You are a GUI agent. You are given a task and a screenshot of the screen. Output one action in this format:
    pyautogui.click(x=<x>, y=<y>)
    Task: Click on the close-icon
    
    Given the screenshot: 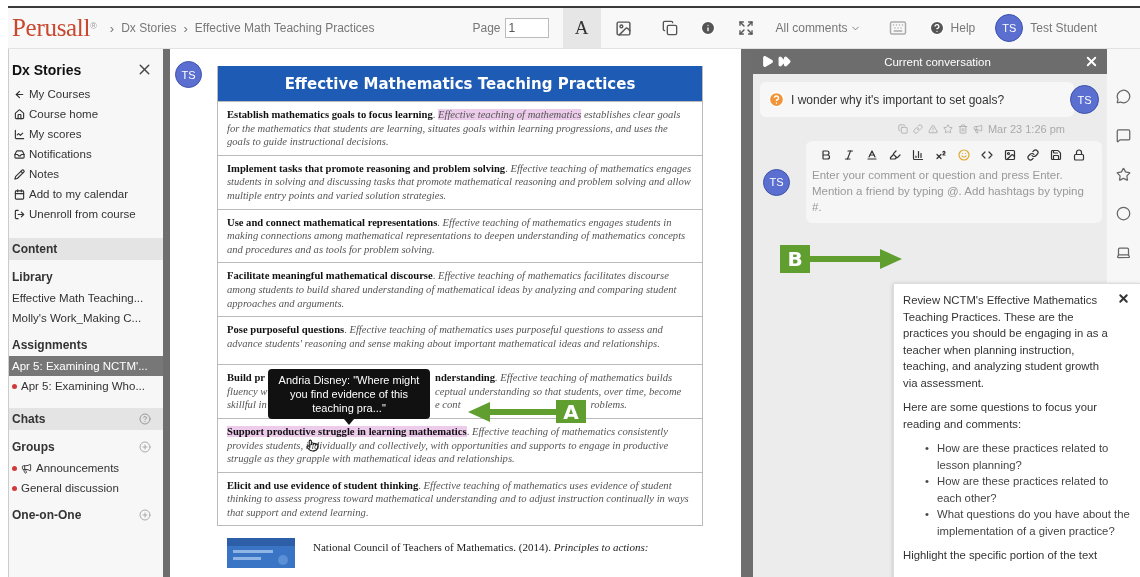 What is the action you would take?
    pyautogui.click(x=1123, y=298)
    